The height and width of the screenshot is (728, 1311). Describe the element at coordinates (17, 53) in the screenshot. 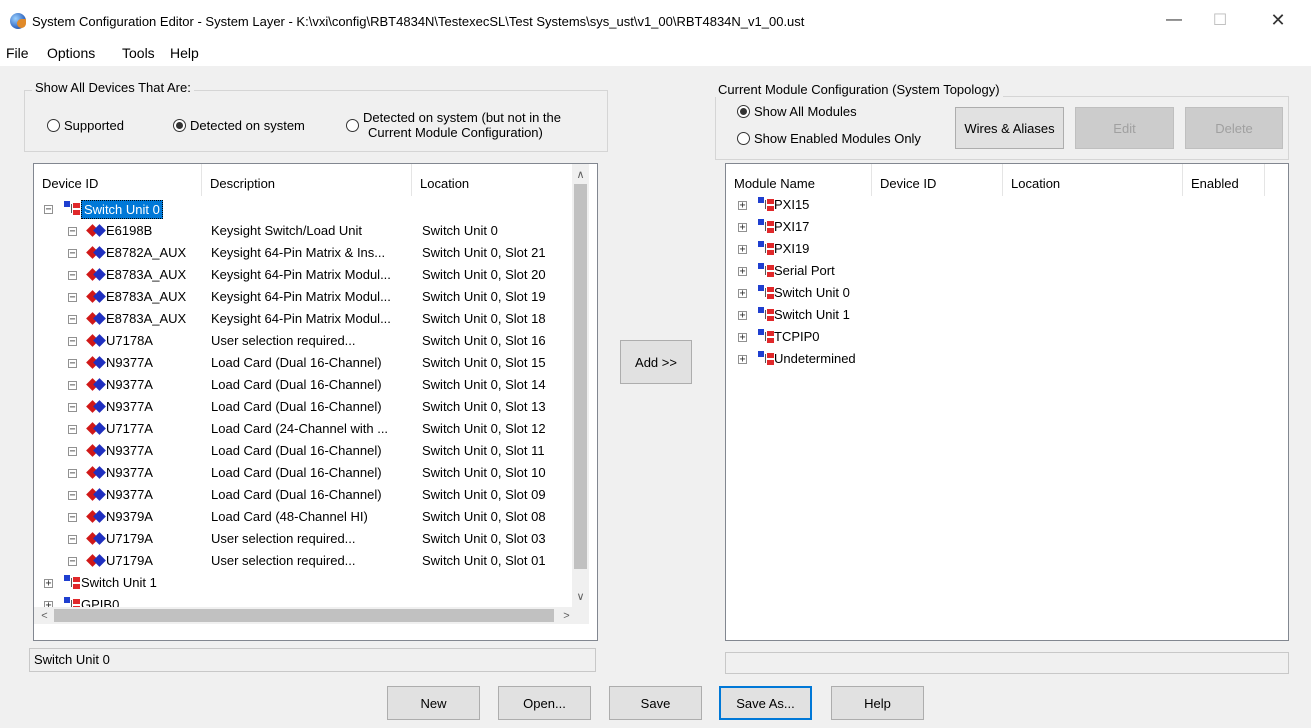

I see `menu-file: File` at that location.